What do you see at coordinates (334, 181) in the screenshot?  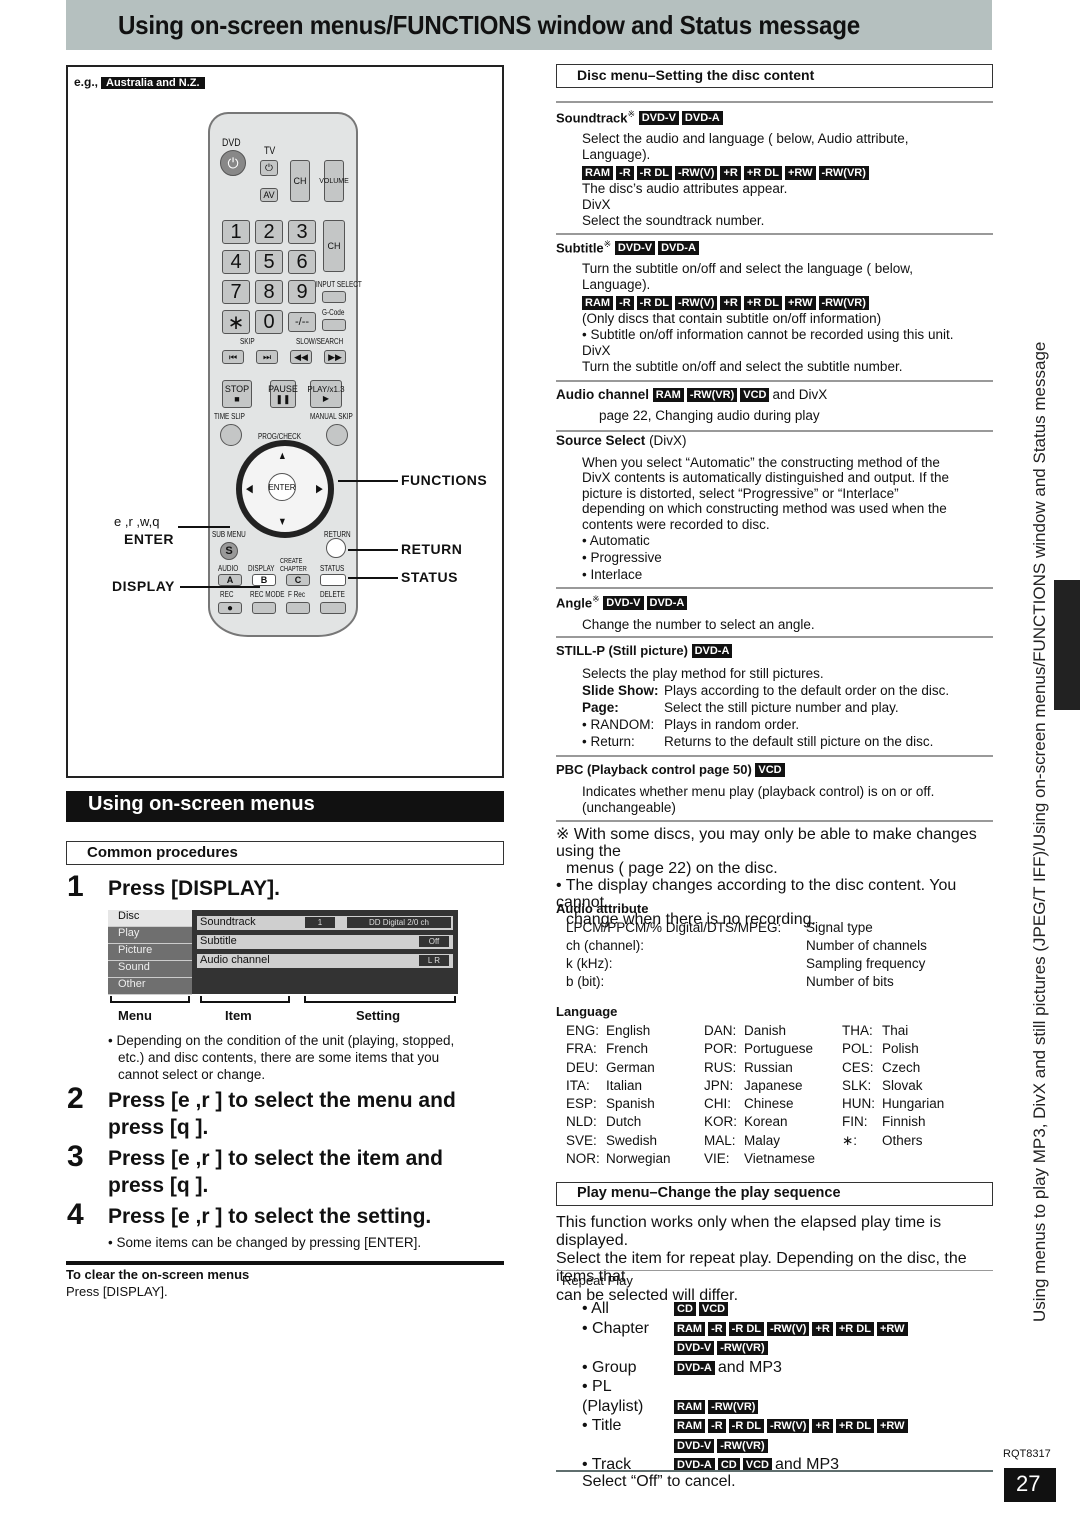 I see `tv-volume-rocker: VOLUME` at bounding box center [334, 181].